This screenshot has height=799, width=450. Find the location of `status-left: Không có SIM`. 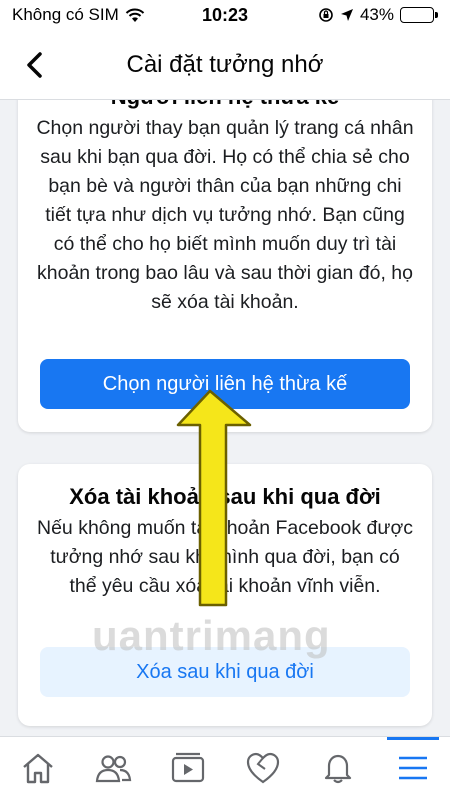

status-left: Không có SIM is located at coordinates (78, 15).